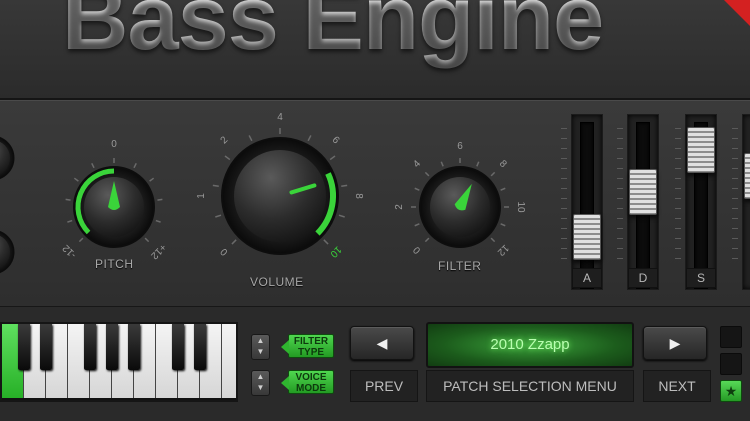  I want to click on fader-track, so click(587, 205).